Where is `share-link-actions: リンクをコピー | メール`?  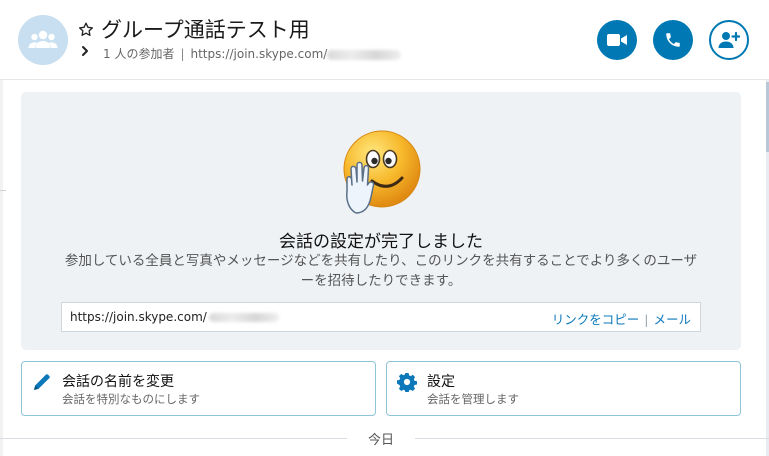
share-link-actions: リンクをコピー | メール is located at coordinates (621, 318).